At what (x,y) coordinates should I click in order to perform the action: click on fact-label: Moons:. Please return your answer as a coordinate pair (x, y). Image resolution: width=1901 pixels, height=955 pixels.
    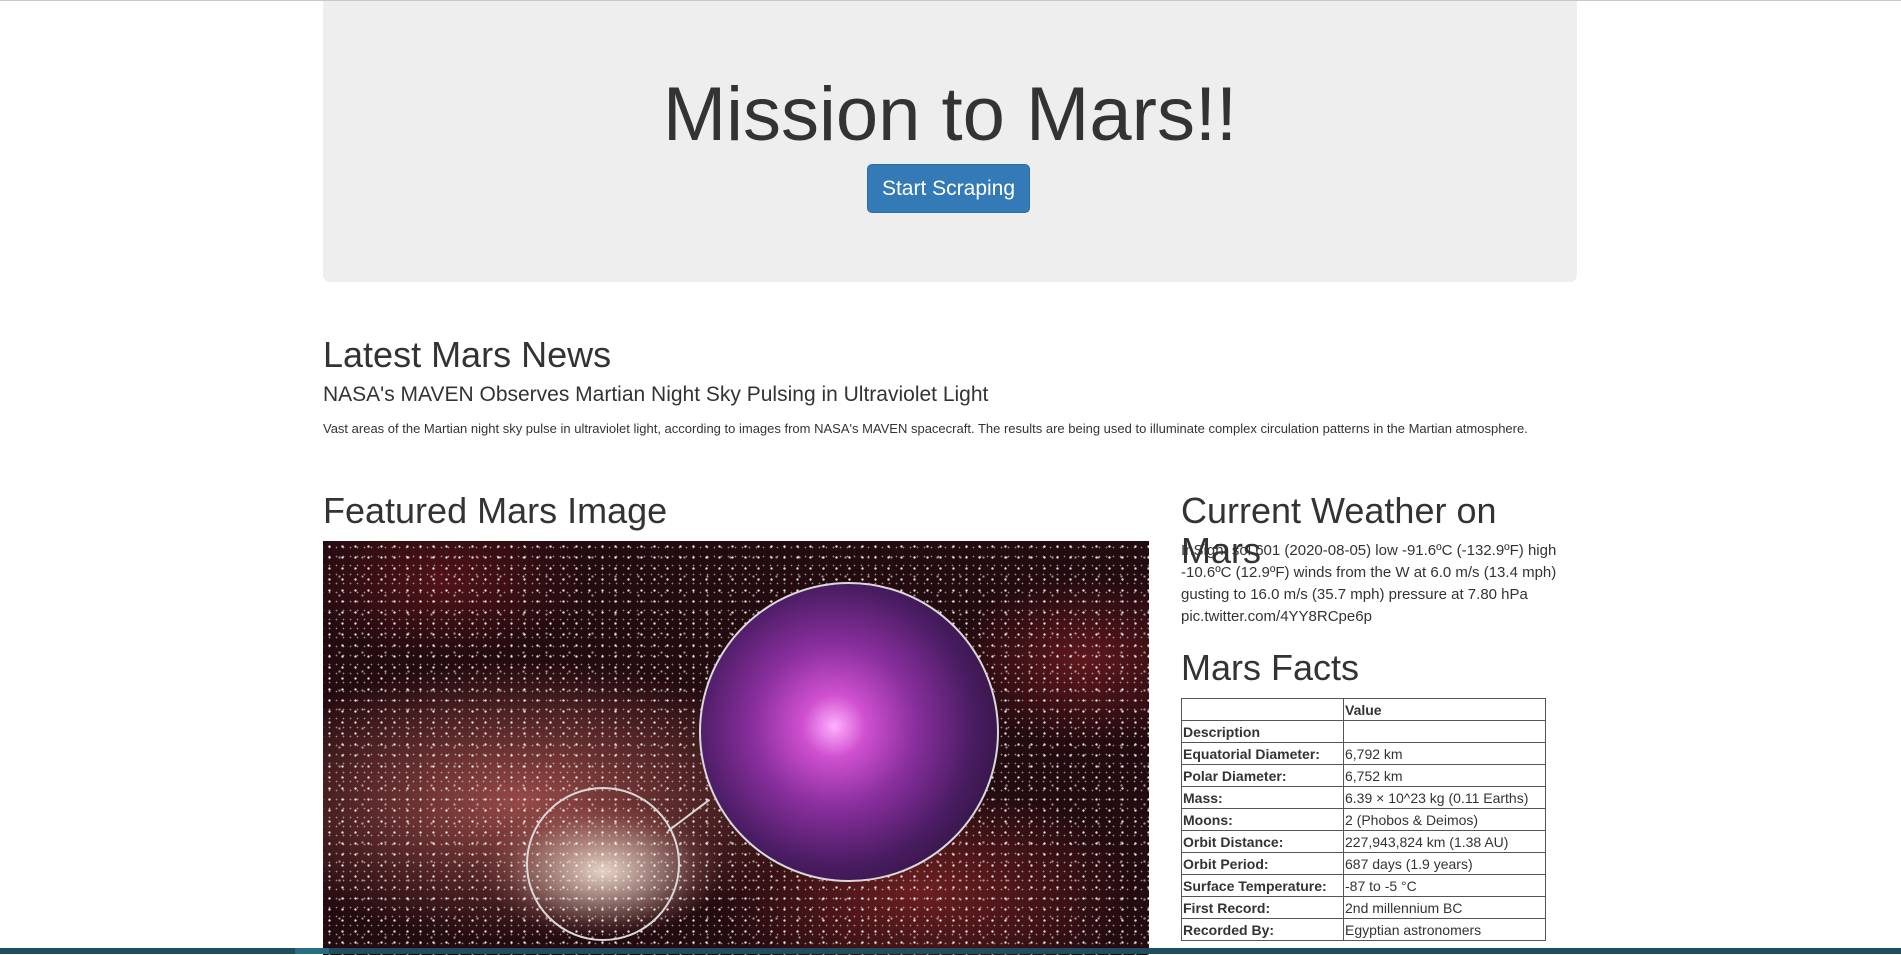
    Looking at the image, I should click on (1262, 819).